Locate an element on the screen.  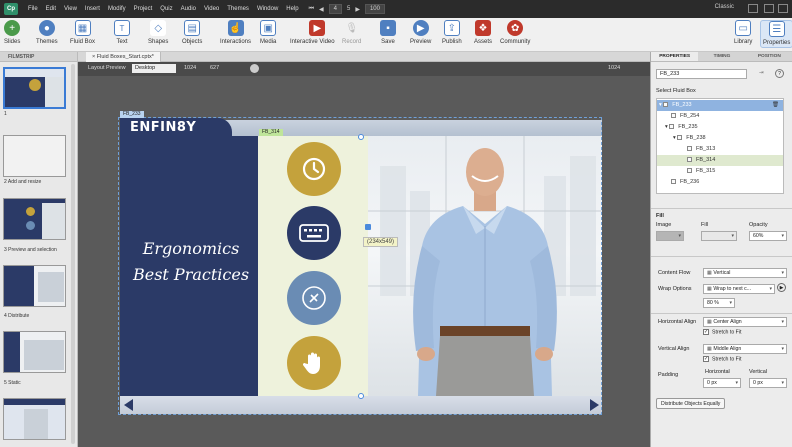
image-icon: ▣ is located at coordinates (268, 28).